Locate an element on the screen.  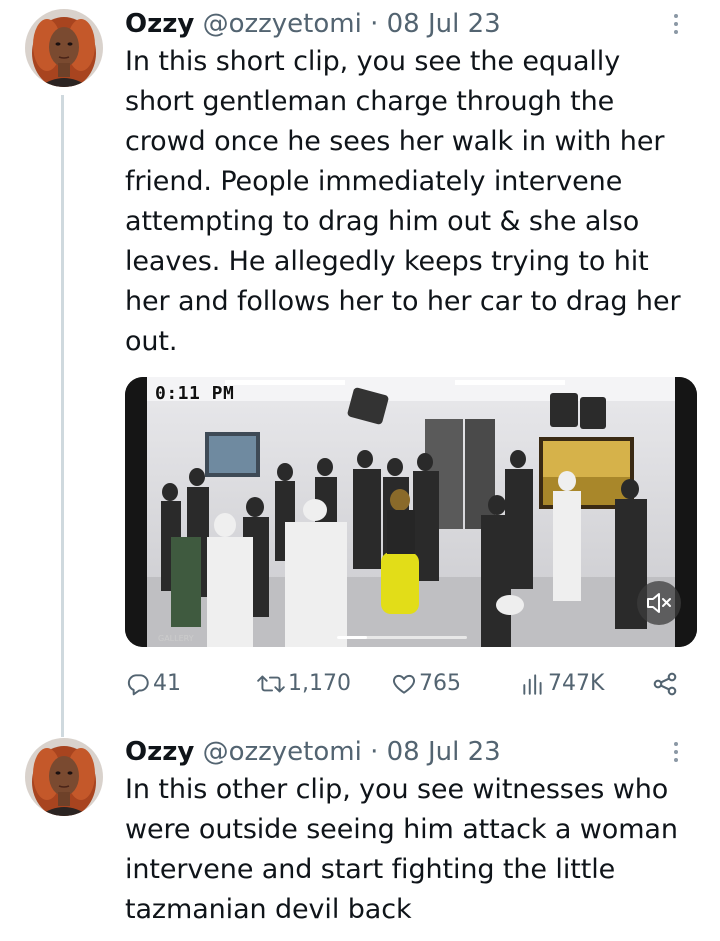
reply-button: 41 is located at coordinates (153, 684).